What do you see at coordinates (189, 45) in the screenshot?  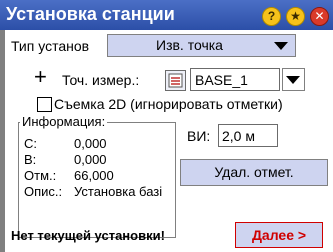 I see `setup-type-value: Изв. точка` at bounding box center [189, 45].